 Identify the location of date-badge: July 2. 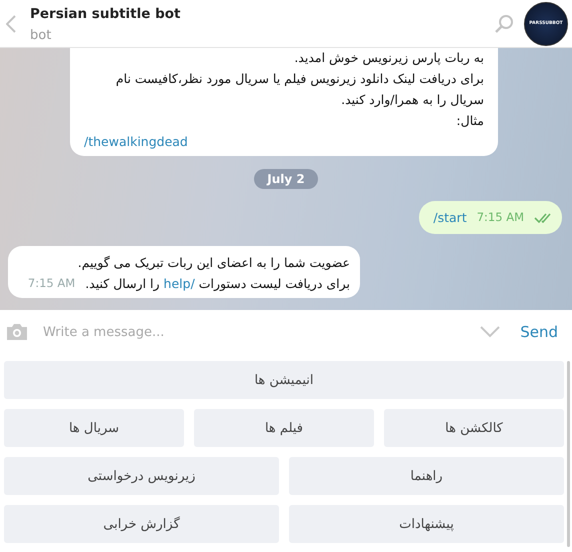
(286, 179).